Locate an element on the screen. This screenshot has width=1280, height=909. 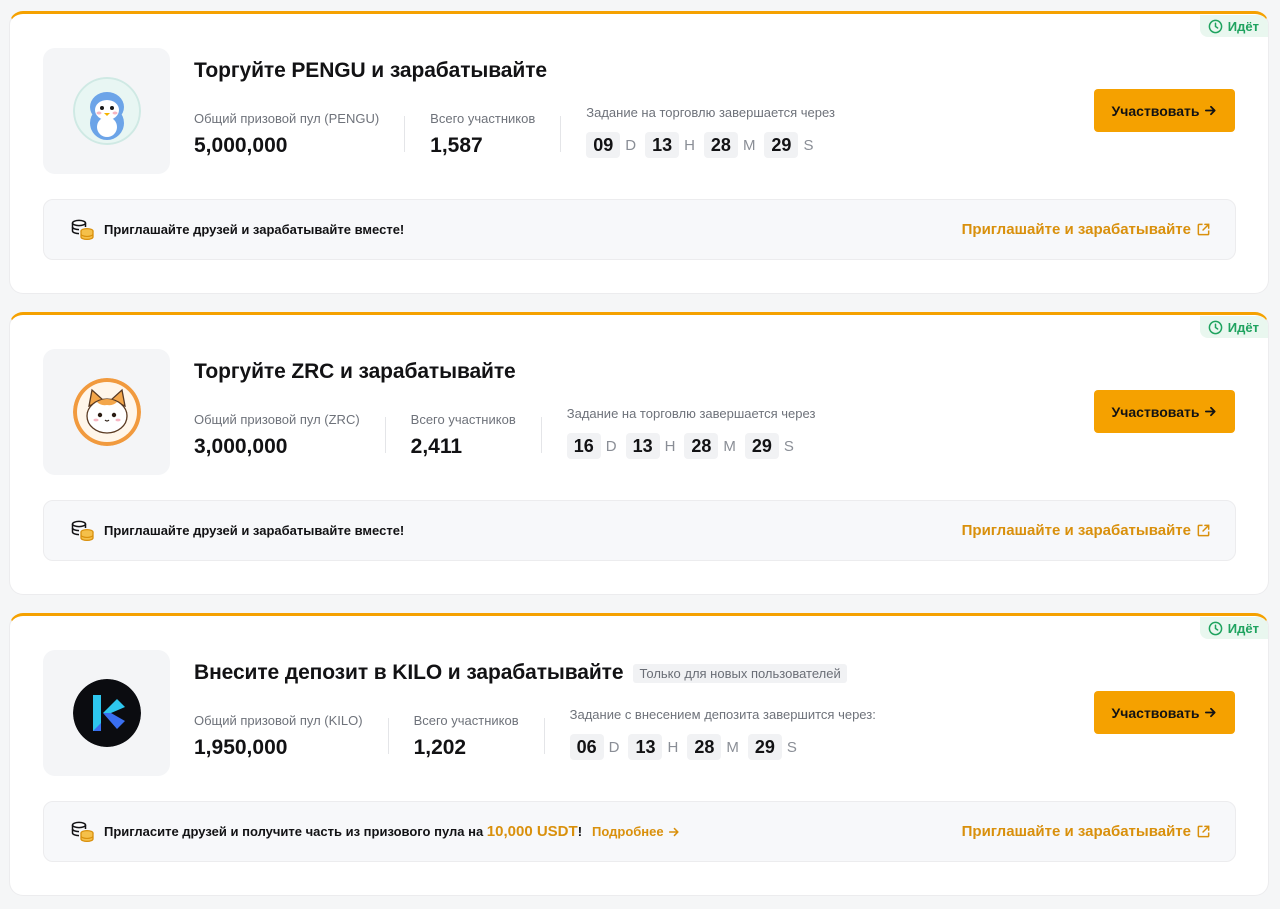
campaign-title: Внесите депозит в KILO и зарабатывайте is located at coordinates (409, 672).